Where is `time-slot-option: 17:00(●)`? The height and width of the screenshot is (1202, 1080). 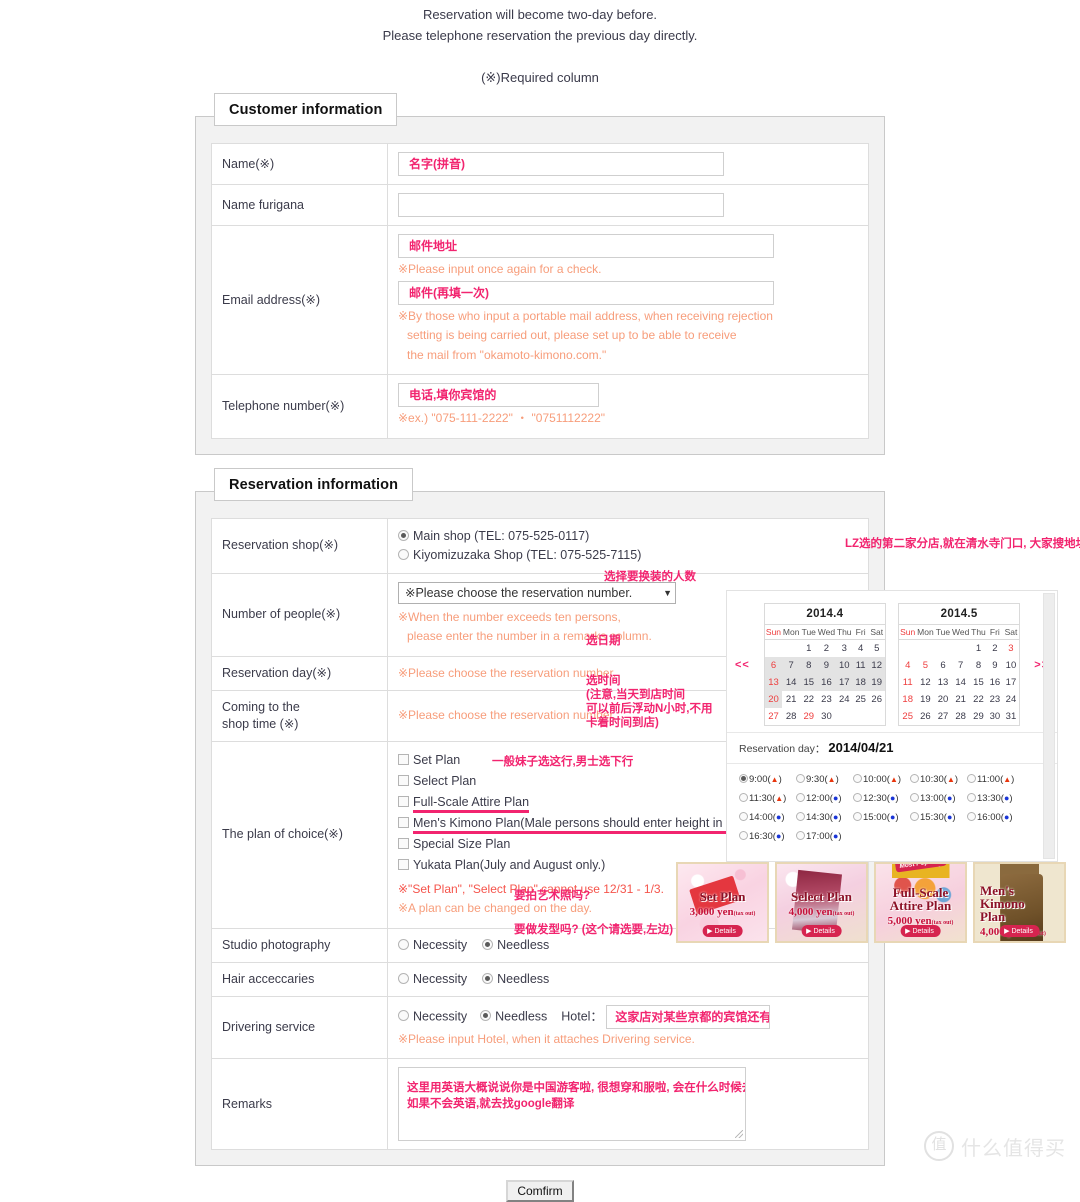 time-slot-option: 17:00(●) is located at coordinates (824, 836).